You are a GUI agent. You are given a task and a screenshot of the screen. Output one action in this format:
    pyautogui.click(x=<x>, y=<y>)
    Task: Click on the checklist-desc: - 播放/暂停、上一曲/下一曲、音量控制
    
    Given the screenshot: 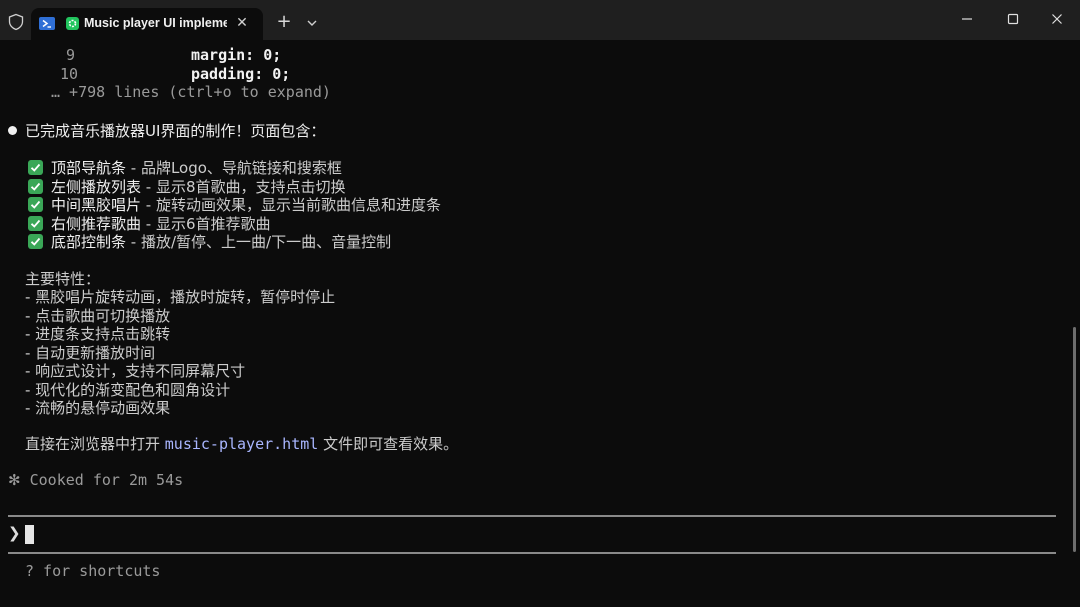 What is the action you would take?
    pyautogui.click(x=259, y=242)
    